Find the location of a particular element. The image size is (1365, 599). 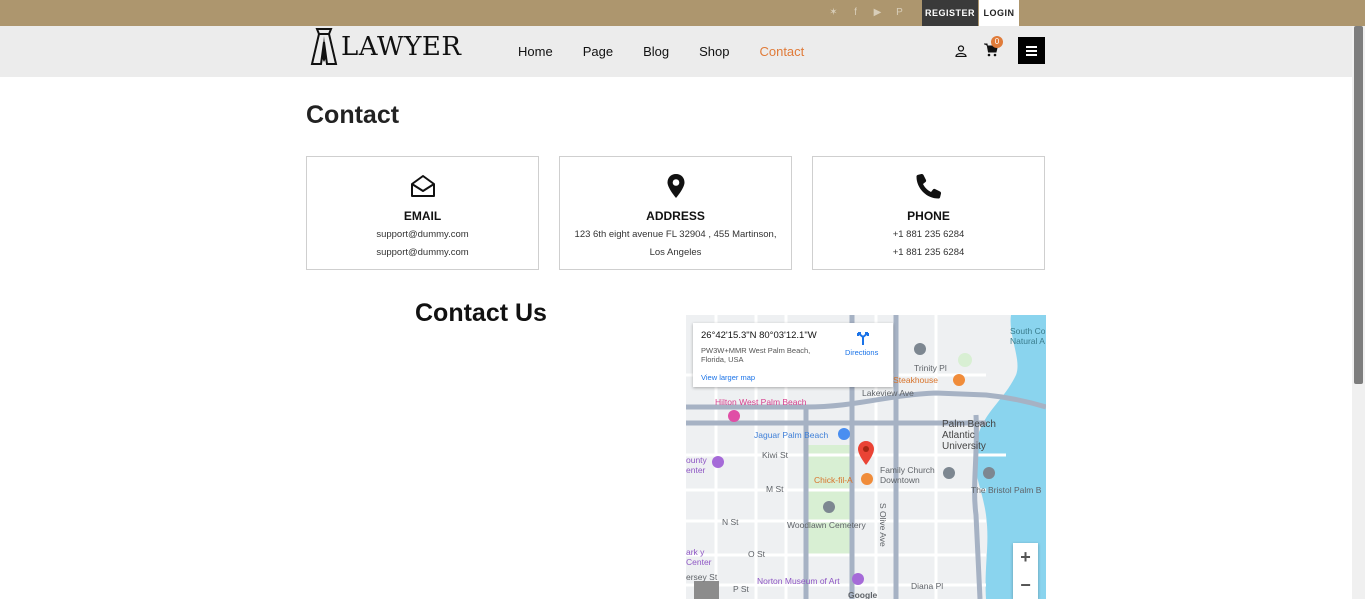

map-label: ounty enter is located at coordinates (696, 465).